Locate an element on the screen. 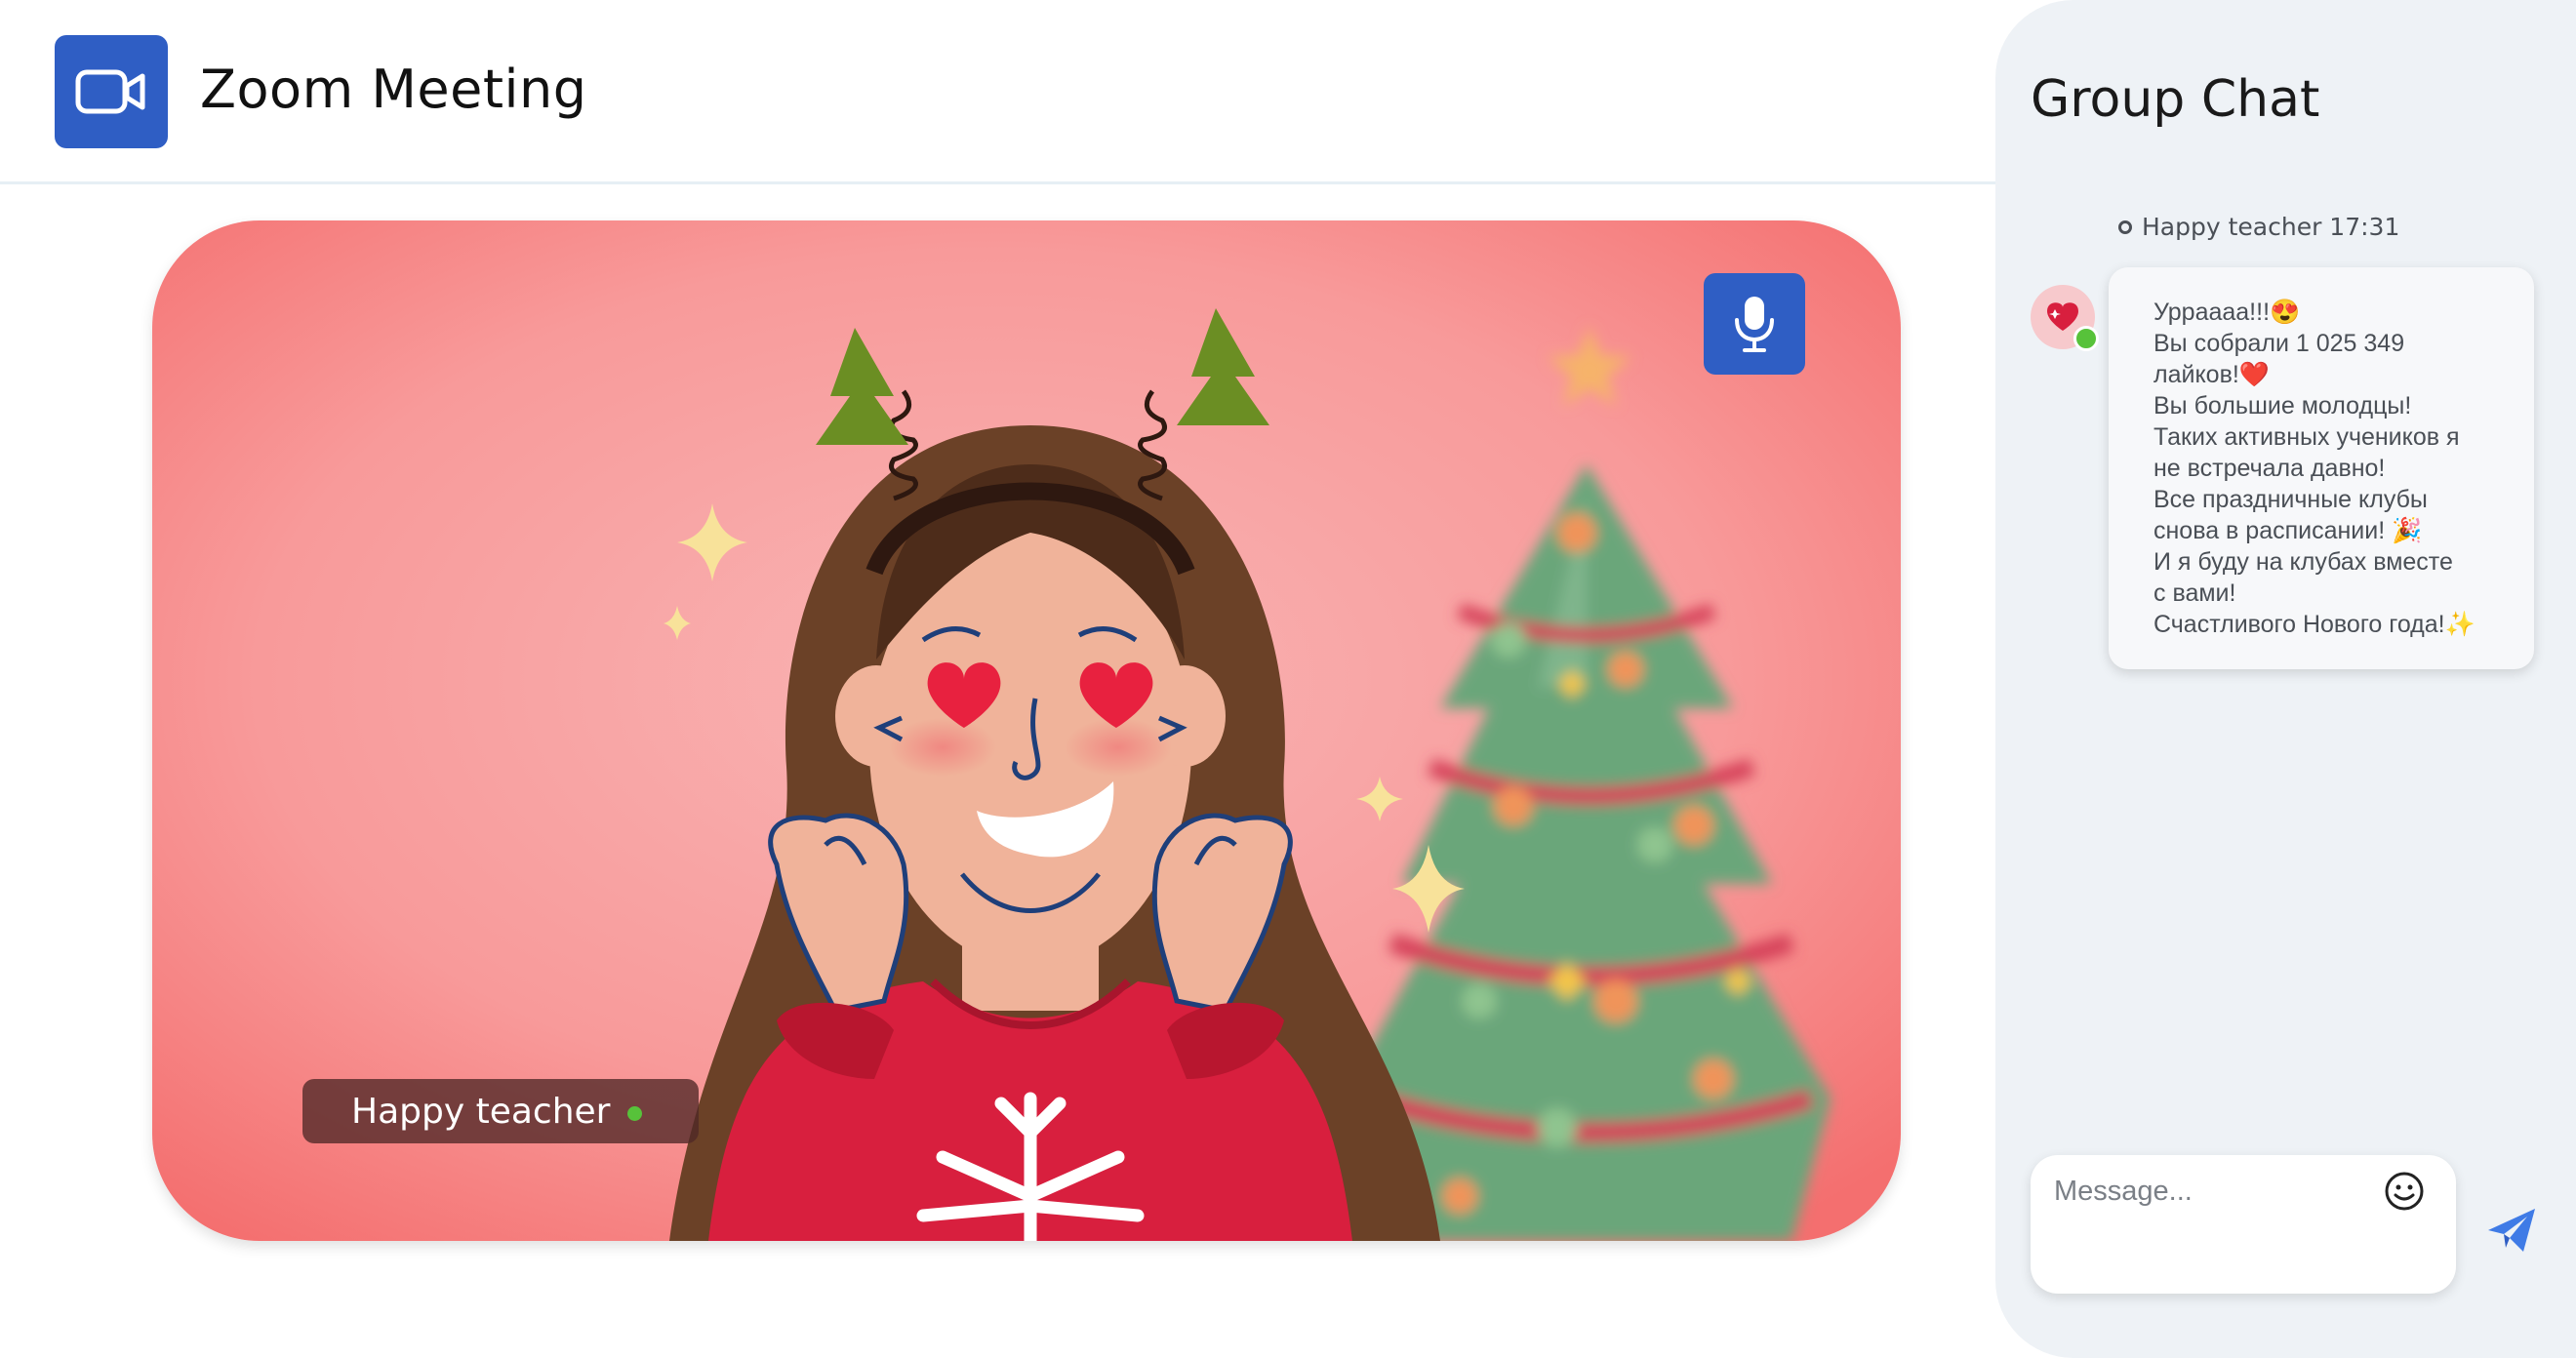 The height and width of the screenshot is (1358, 2576). emoji-button is located at coordinates (2404, 1191).